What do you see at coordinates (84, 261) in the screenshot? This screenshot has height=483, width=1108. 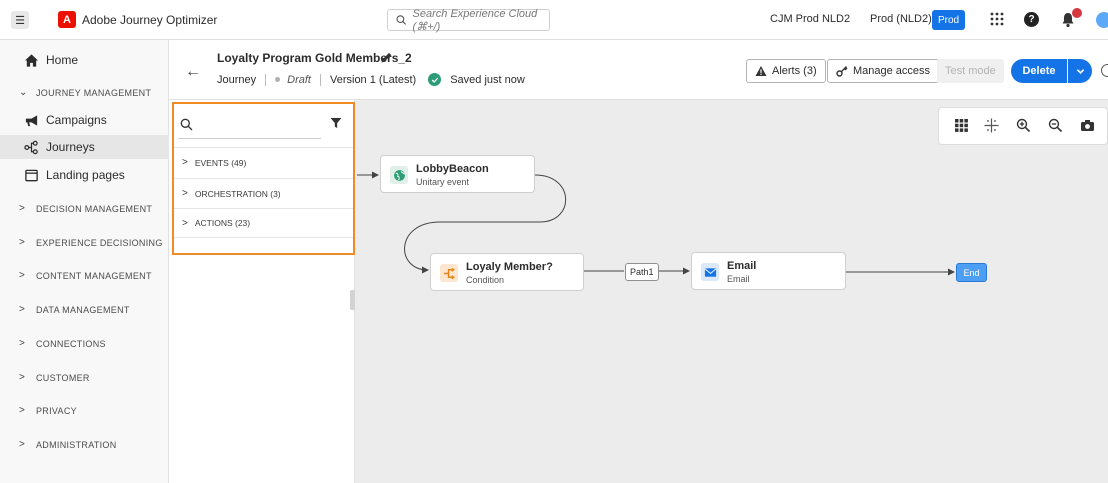 I see `sidebar` at bounding box center [84, 261].